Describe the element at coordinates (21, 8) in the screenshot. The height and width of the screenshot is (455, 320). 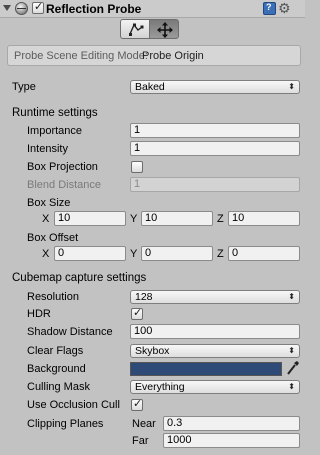
I see `reflection-probe-icon` at that location.